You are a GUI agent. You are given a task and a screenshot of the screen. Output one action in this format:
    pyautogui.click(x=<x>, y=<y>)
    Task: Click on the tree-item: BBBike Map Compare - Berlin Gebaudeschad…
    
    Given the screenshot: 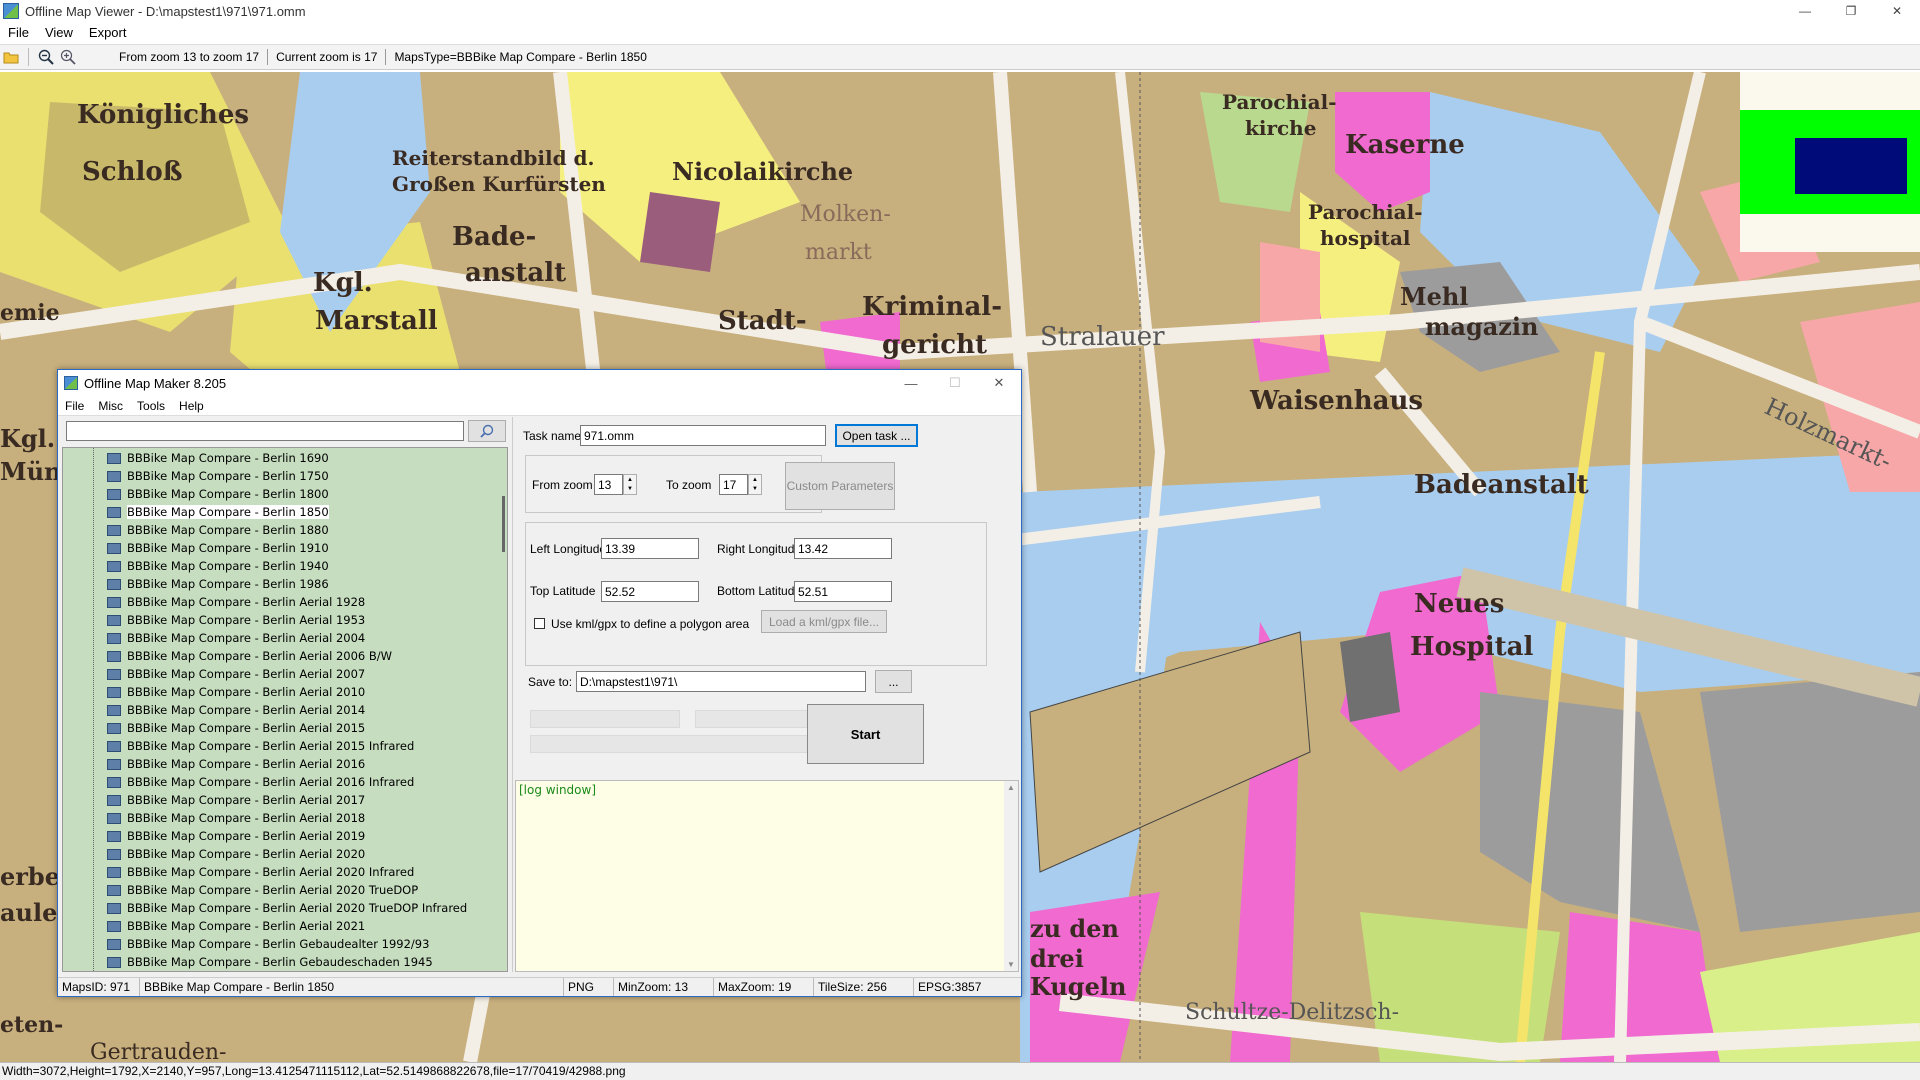 What is the action you would take?
    pyautogui.click(x=283, y=962)
    